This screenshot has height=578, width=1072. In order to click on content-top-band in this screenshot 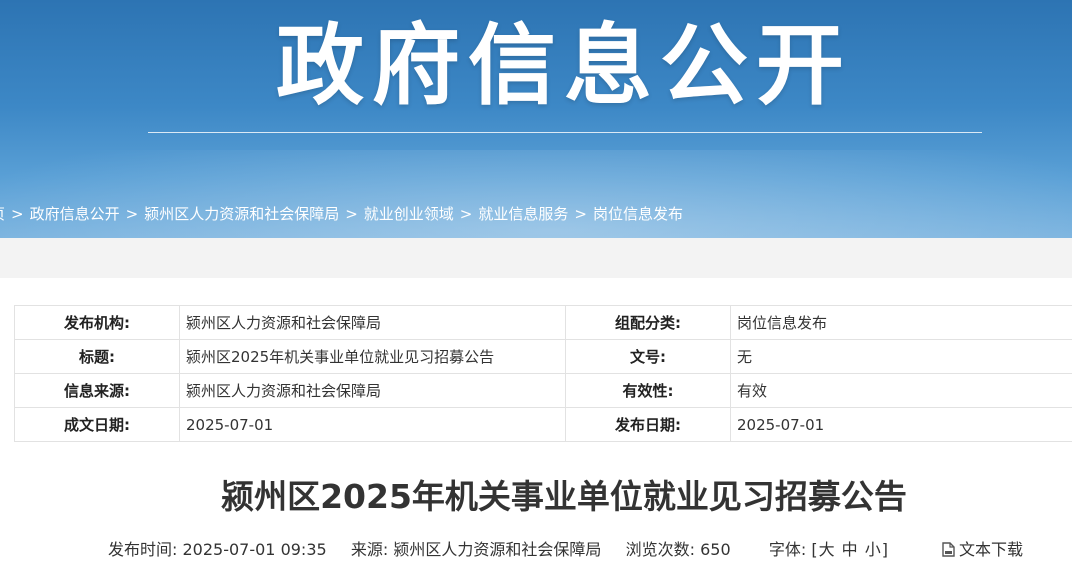, I will do `click(536, 258)`.